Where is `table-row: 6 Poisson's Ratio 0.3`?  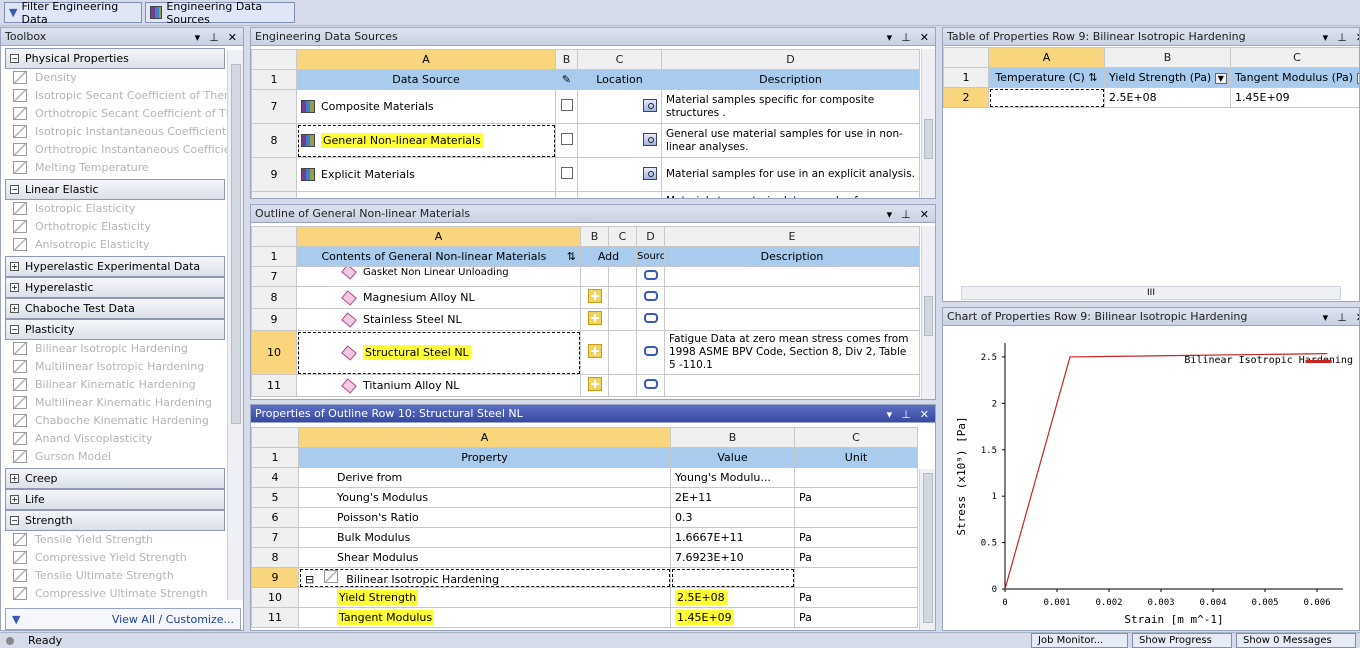
table-row: 6 Poisson's Ratio 0.3 is located at coordinates (584, 517).